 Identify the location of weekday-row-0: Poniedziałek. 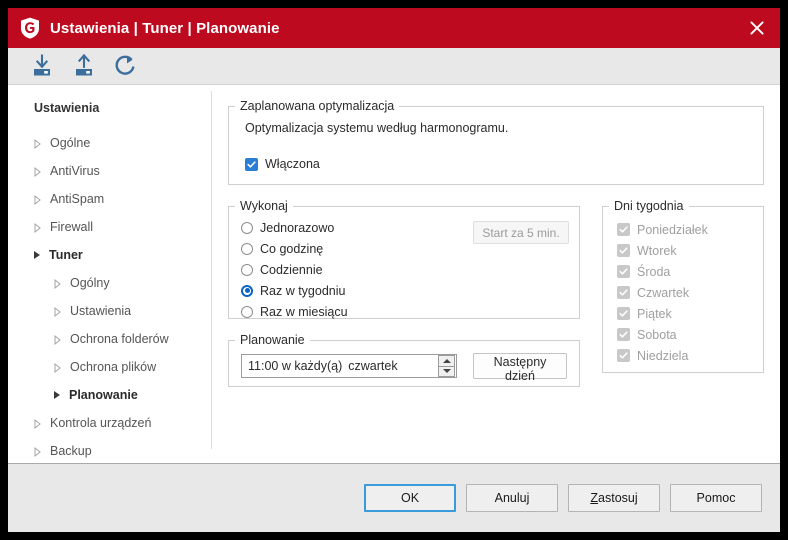
(690, 229).